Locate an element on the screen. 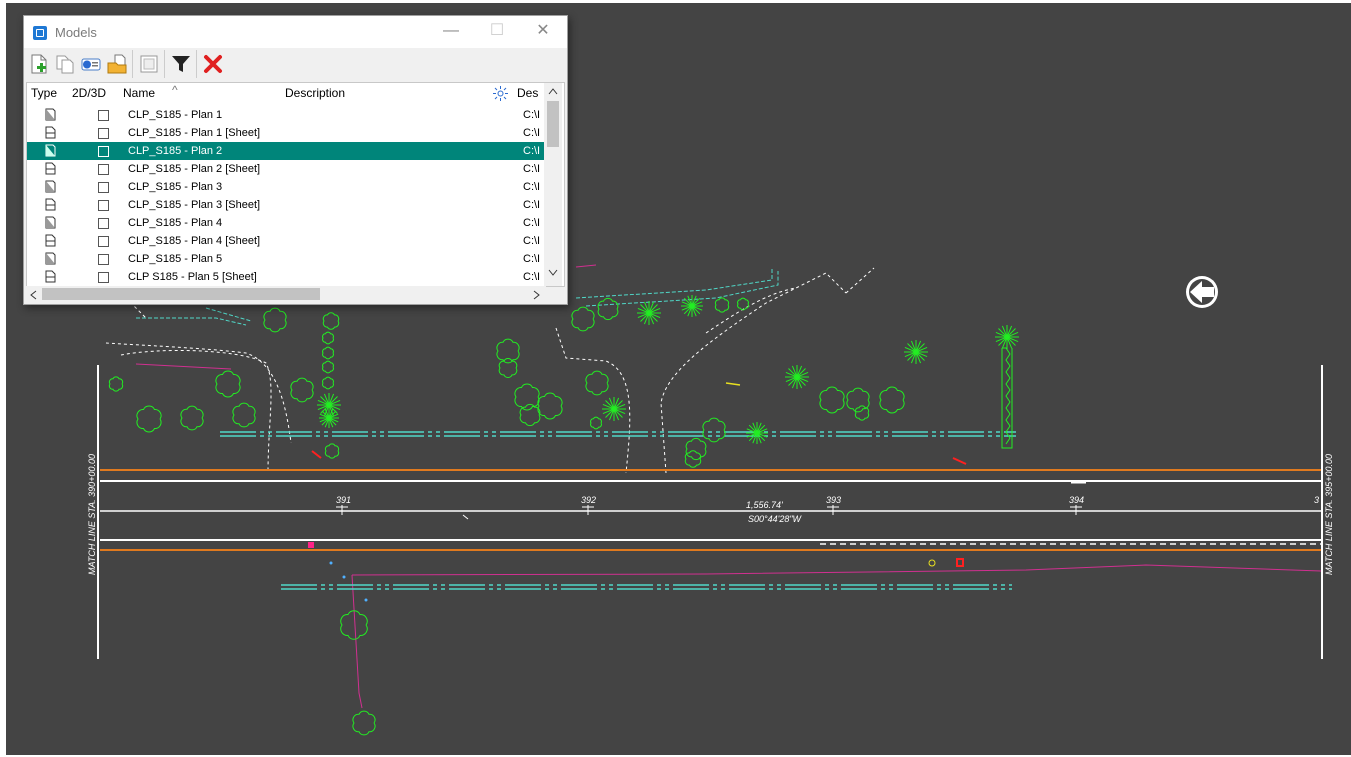 The width and height of the screenshot is (1351, 757). bearing-text: S00°44'28"W is located at coordinates (775, 519).